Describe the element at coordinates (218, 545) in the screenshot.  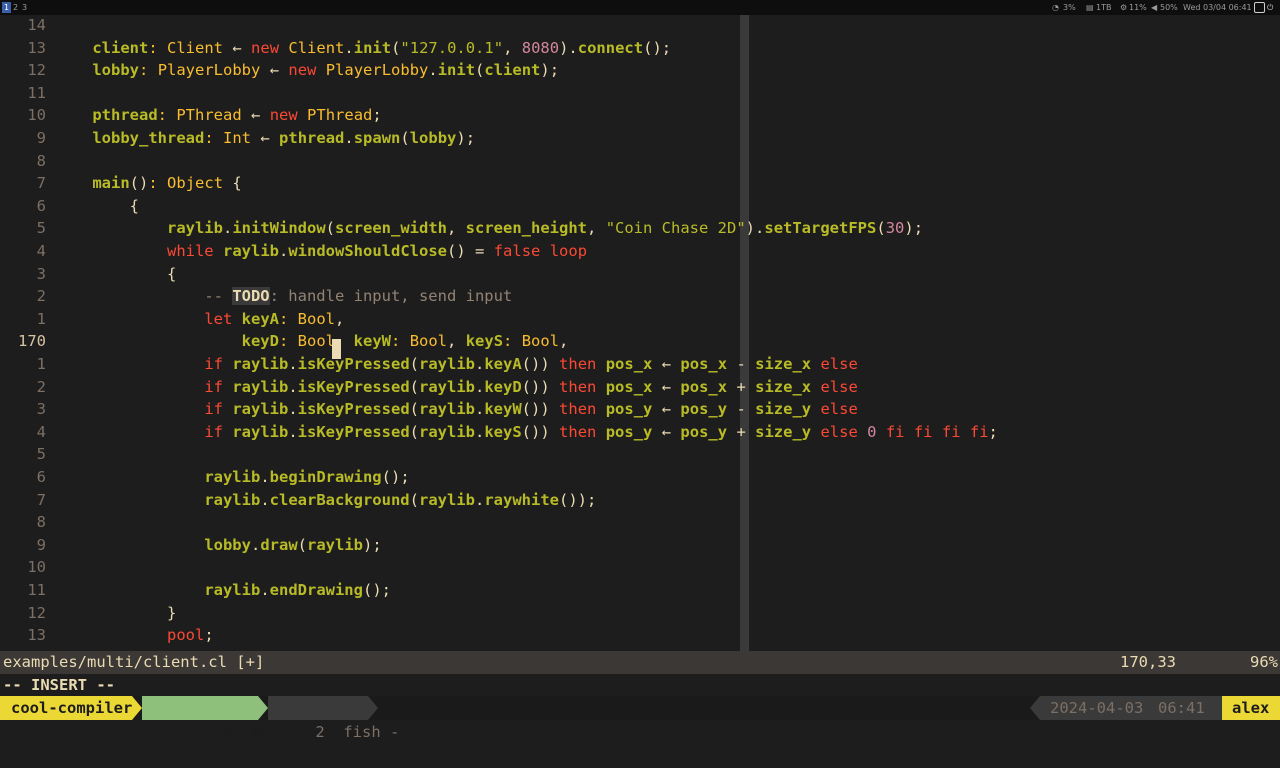
I see `code-line: lobby.draw(raylib);` at that location.